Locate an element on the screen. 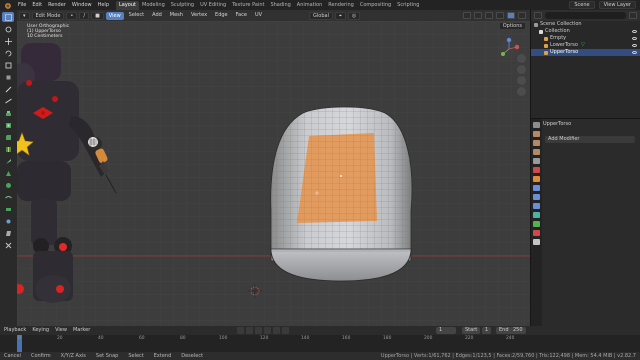 This screenshot has width=640, height=360. spin-tool-icon is located at coordinates (8, 185).